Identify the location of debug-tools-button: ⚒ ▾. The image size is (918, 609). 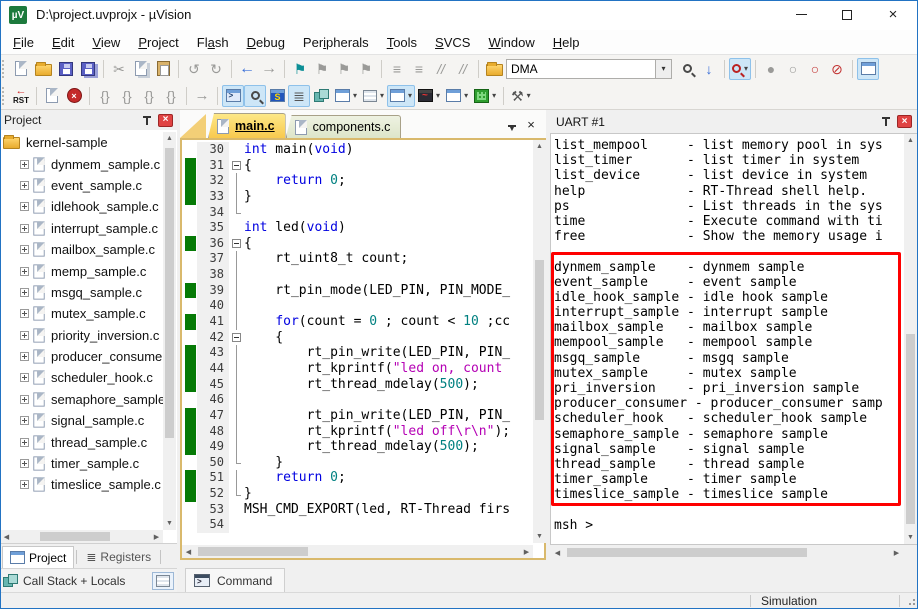
(521, 96).